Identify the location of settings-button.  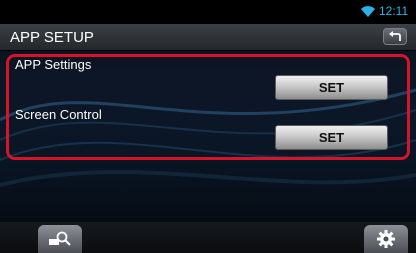
(386, 239).